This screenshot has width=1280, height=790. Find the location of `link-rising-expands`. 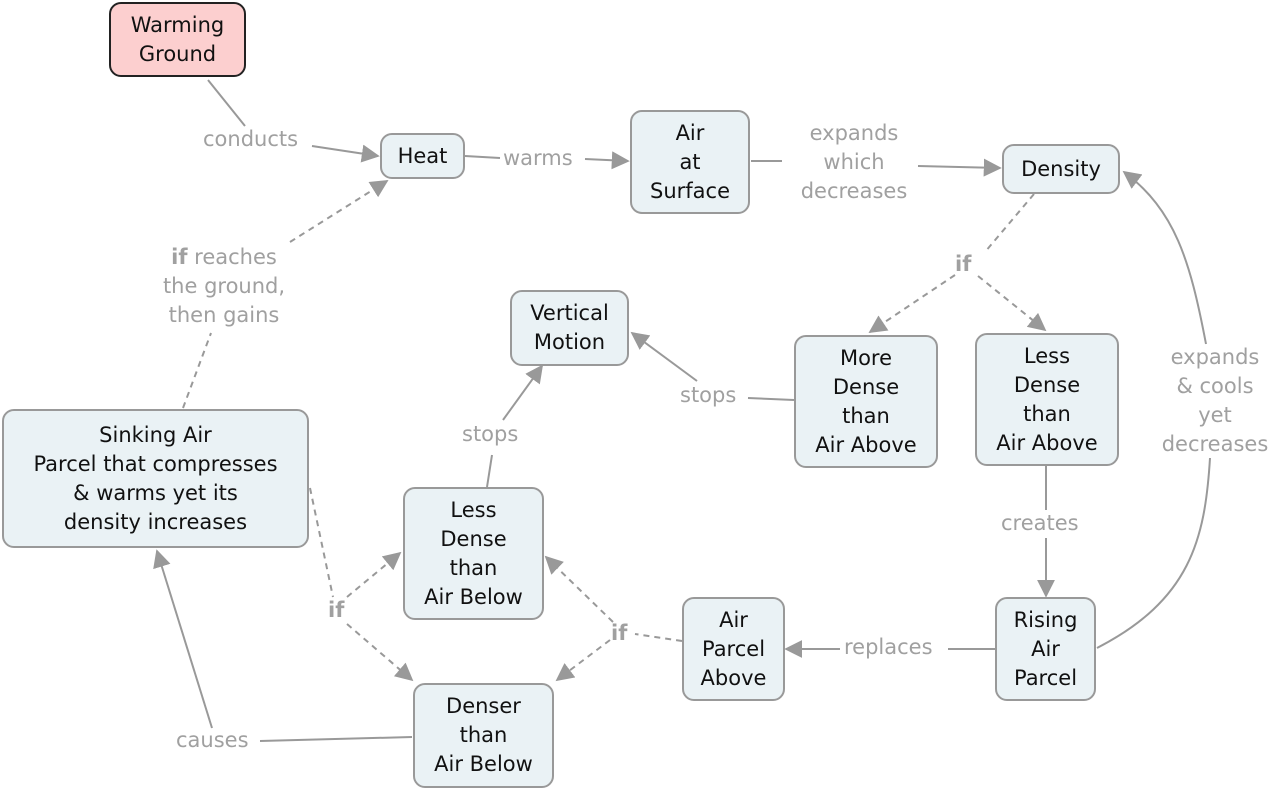

link-rising-expands is located at coordinates (1153, 553).